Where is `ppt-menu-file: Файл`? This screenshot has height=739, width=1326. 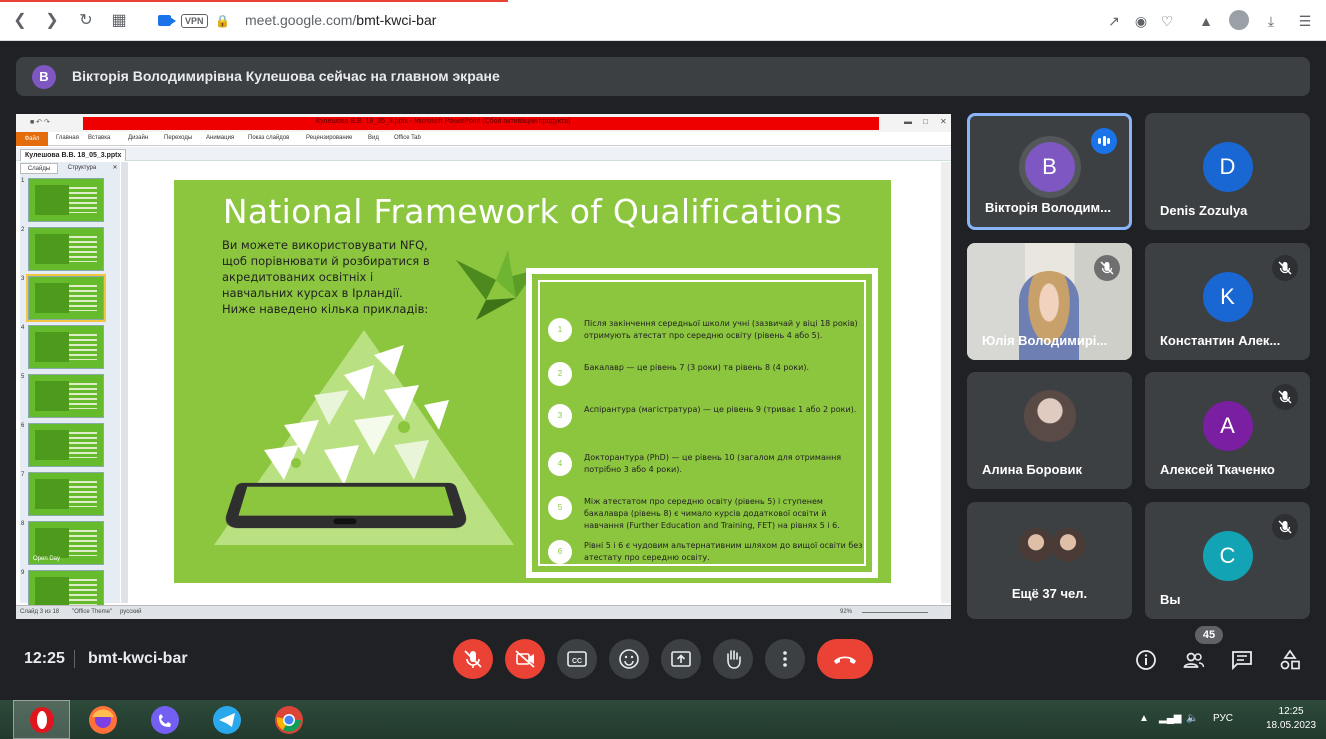 ppt-menu-file: Файл is located at coordinates (32, 139).